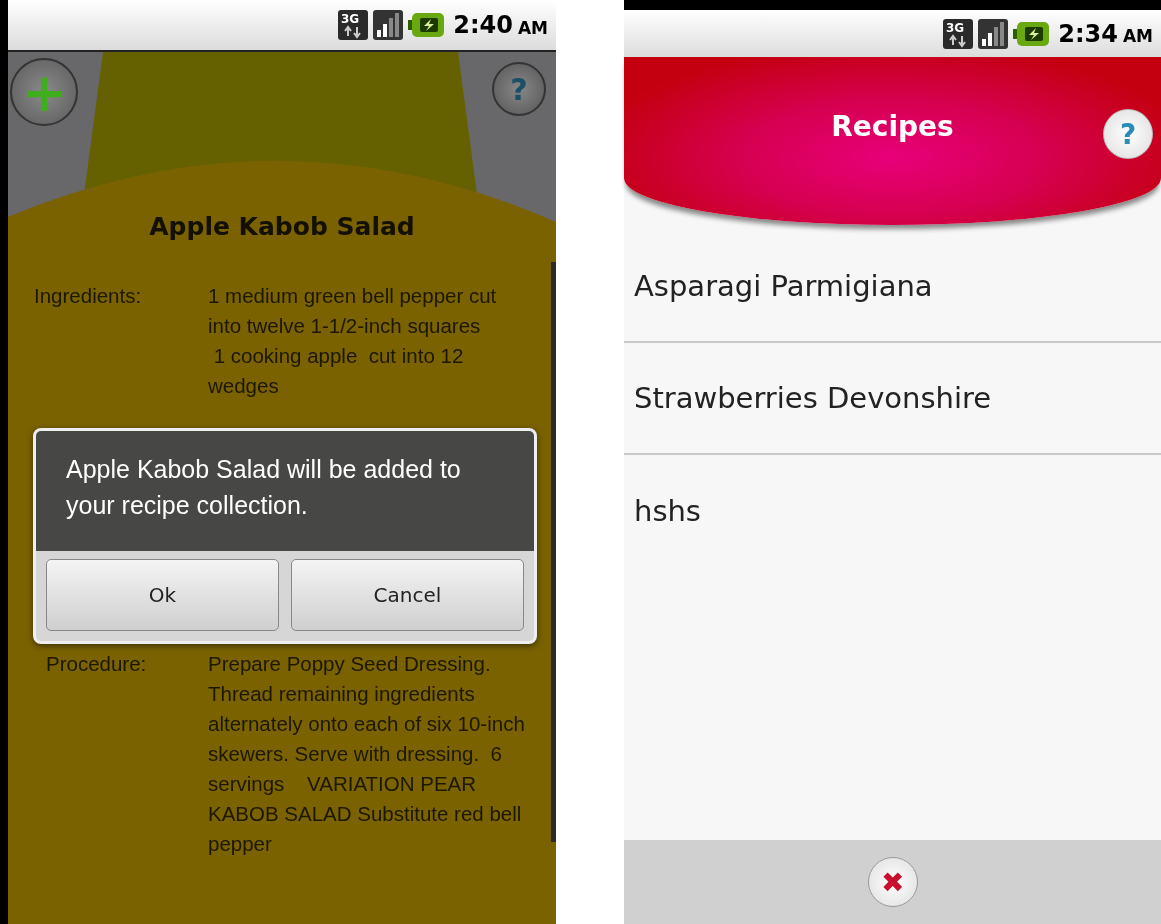 The height and width of the screenshot is (924, 1161). What do you see at coordinates (97, 664) in the screenshot?
I see `section-label: Procedure:` at bounding box center [97, 664].